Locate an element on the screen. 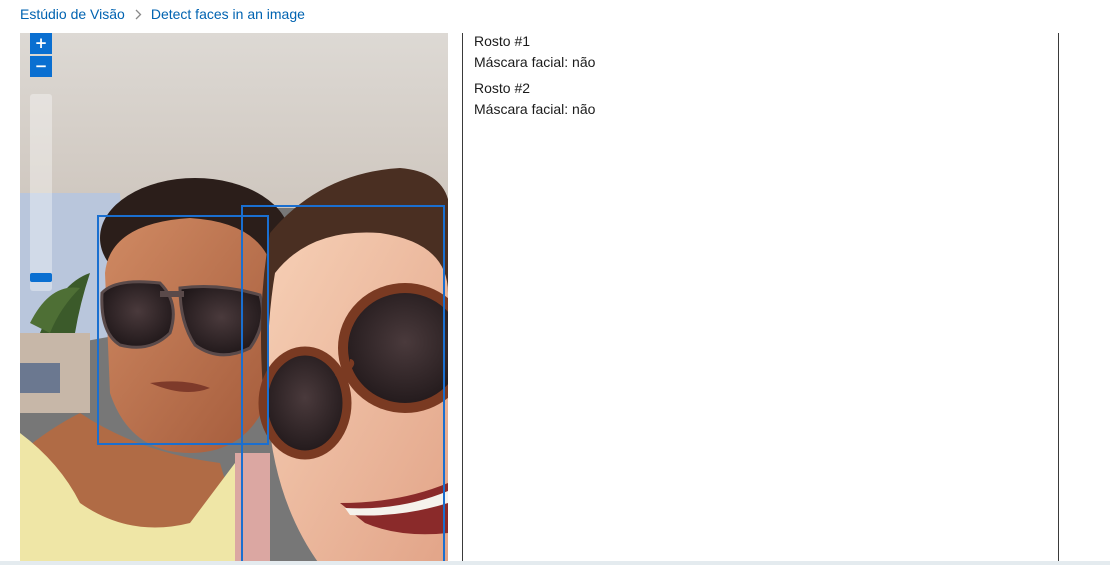 The image size is (1110, 565). face-result-2: Rosto #2 Máscara facial: não is located at coordinates (764, 99).